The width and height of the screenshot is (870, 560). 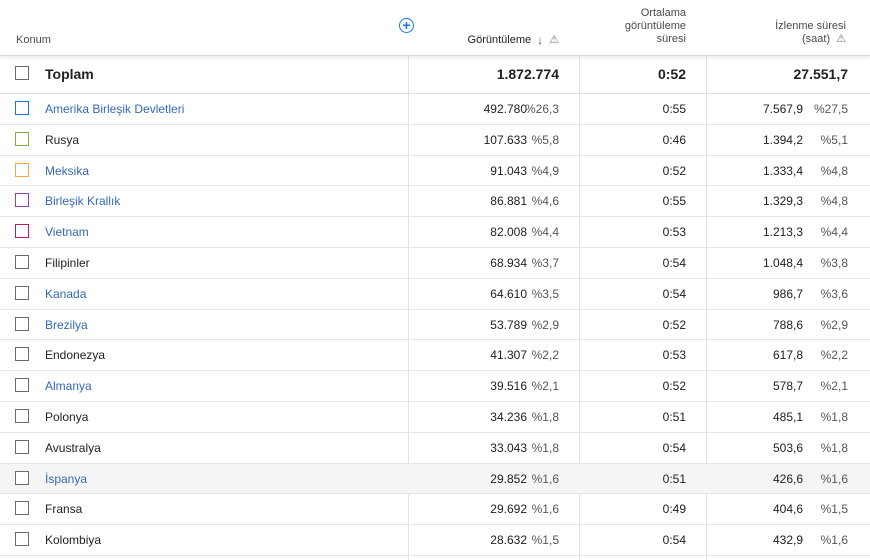 What do you see at coordinates (67, 262) in the screenshot?
I see `country-name: Filipinler` at bounding box center [67, 262].